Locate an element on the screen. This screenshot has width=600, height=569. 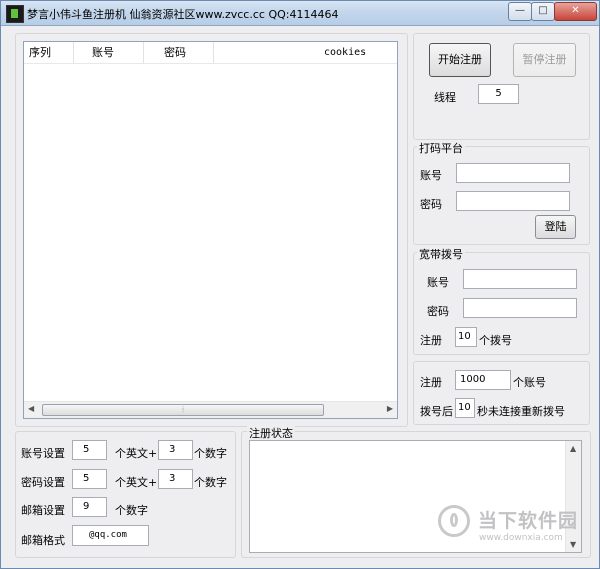
window-title: 梦言小伟斗鱼注册机 仙翁资源社区www.zvcc.cc QQ:4114464 is located at coordinates (183, 14).